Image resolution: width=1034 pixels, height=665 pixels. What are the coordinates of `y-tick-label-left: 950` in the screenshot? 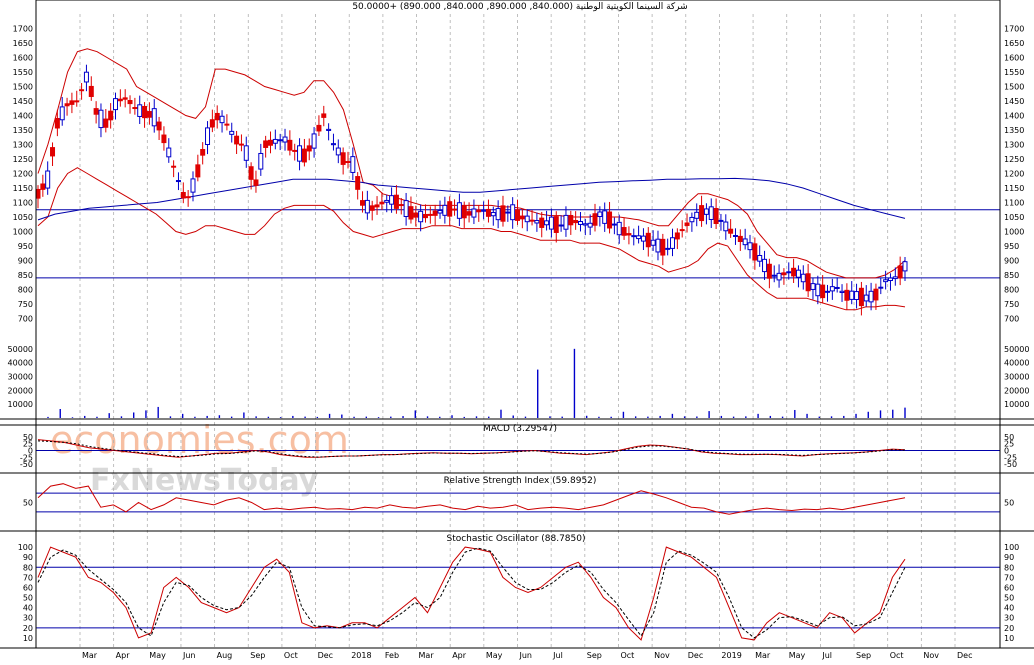 It's located at (25, 246).